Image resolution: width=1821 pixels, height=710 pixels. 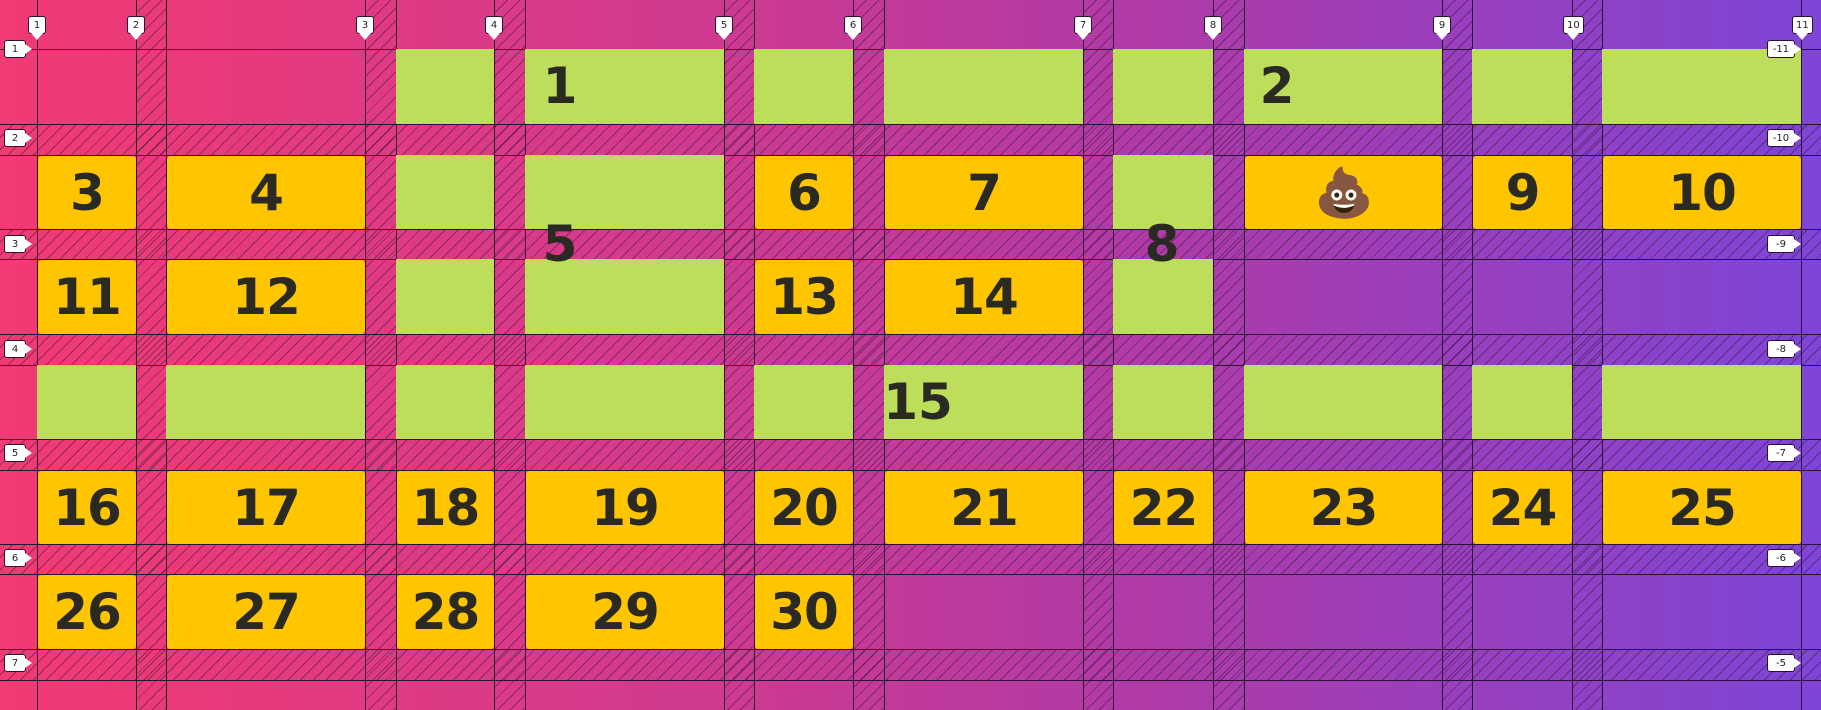 I want to click on grid-item-4: 4, so click(x=266, y=192).